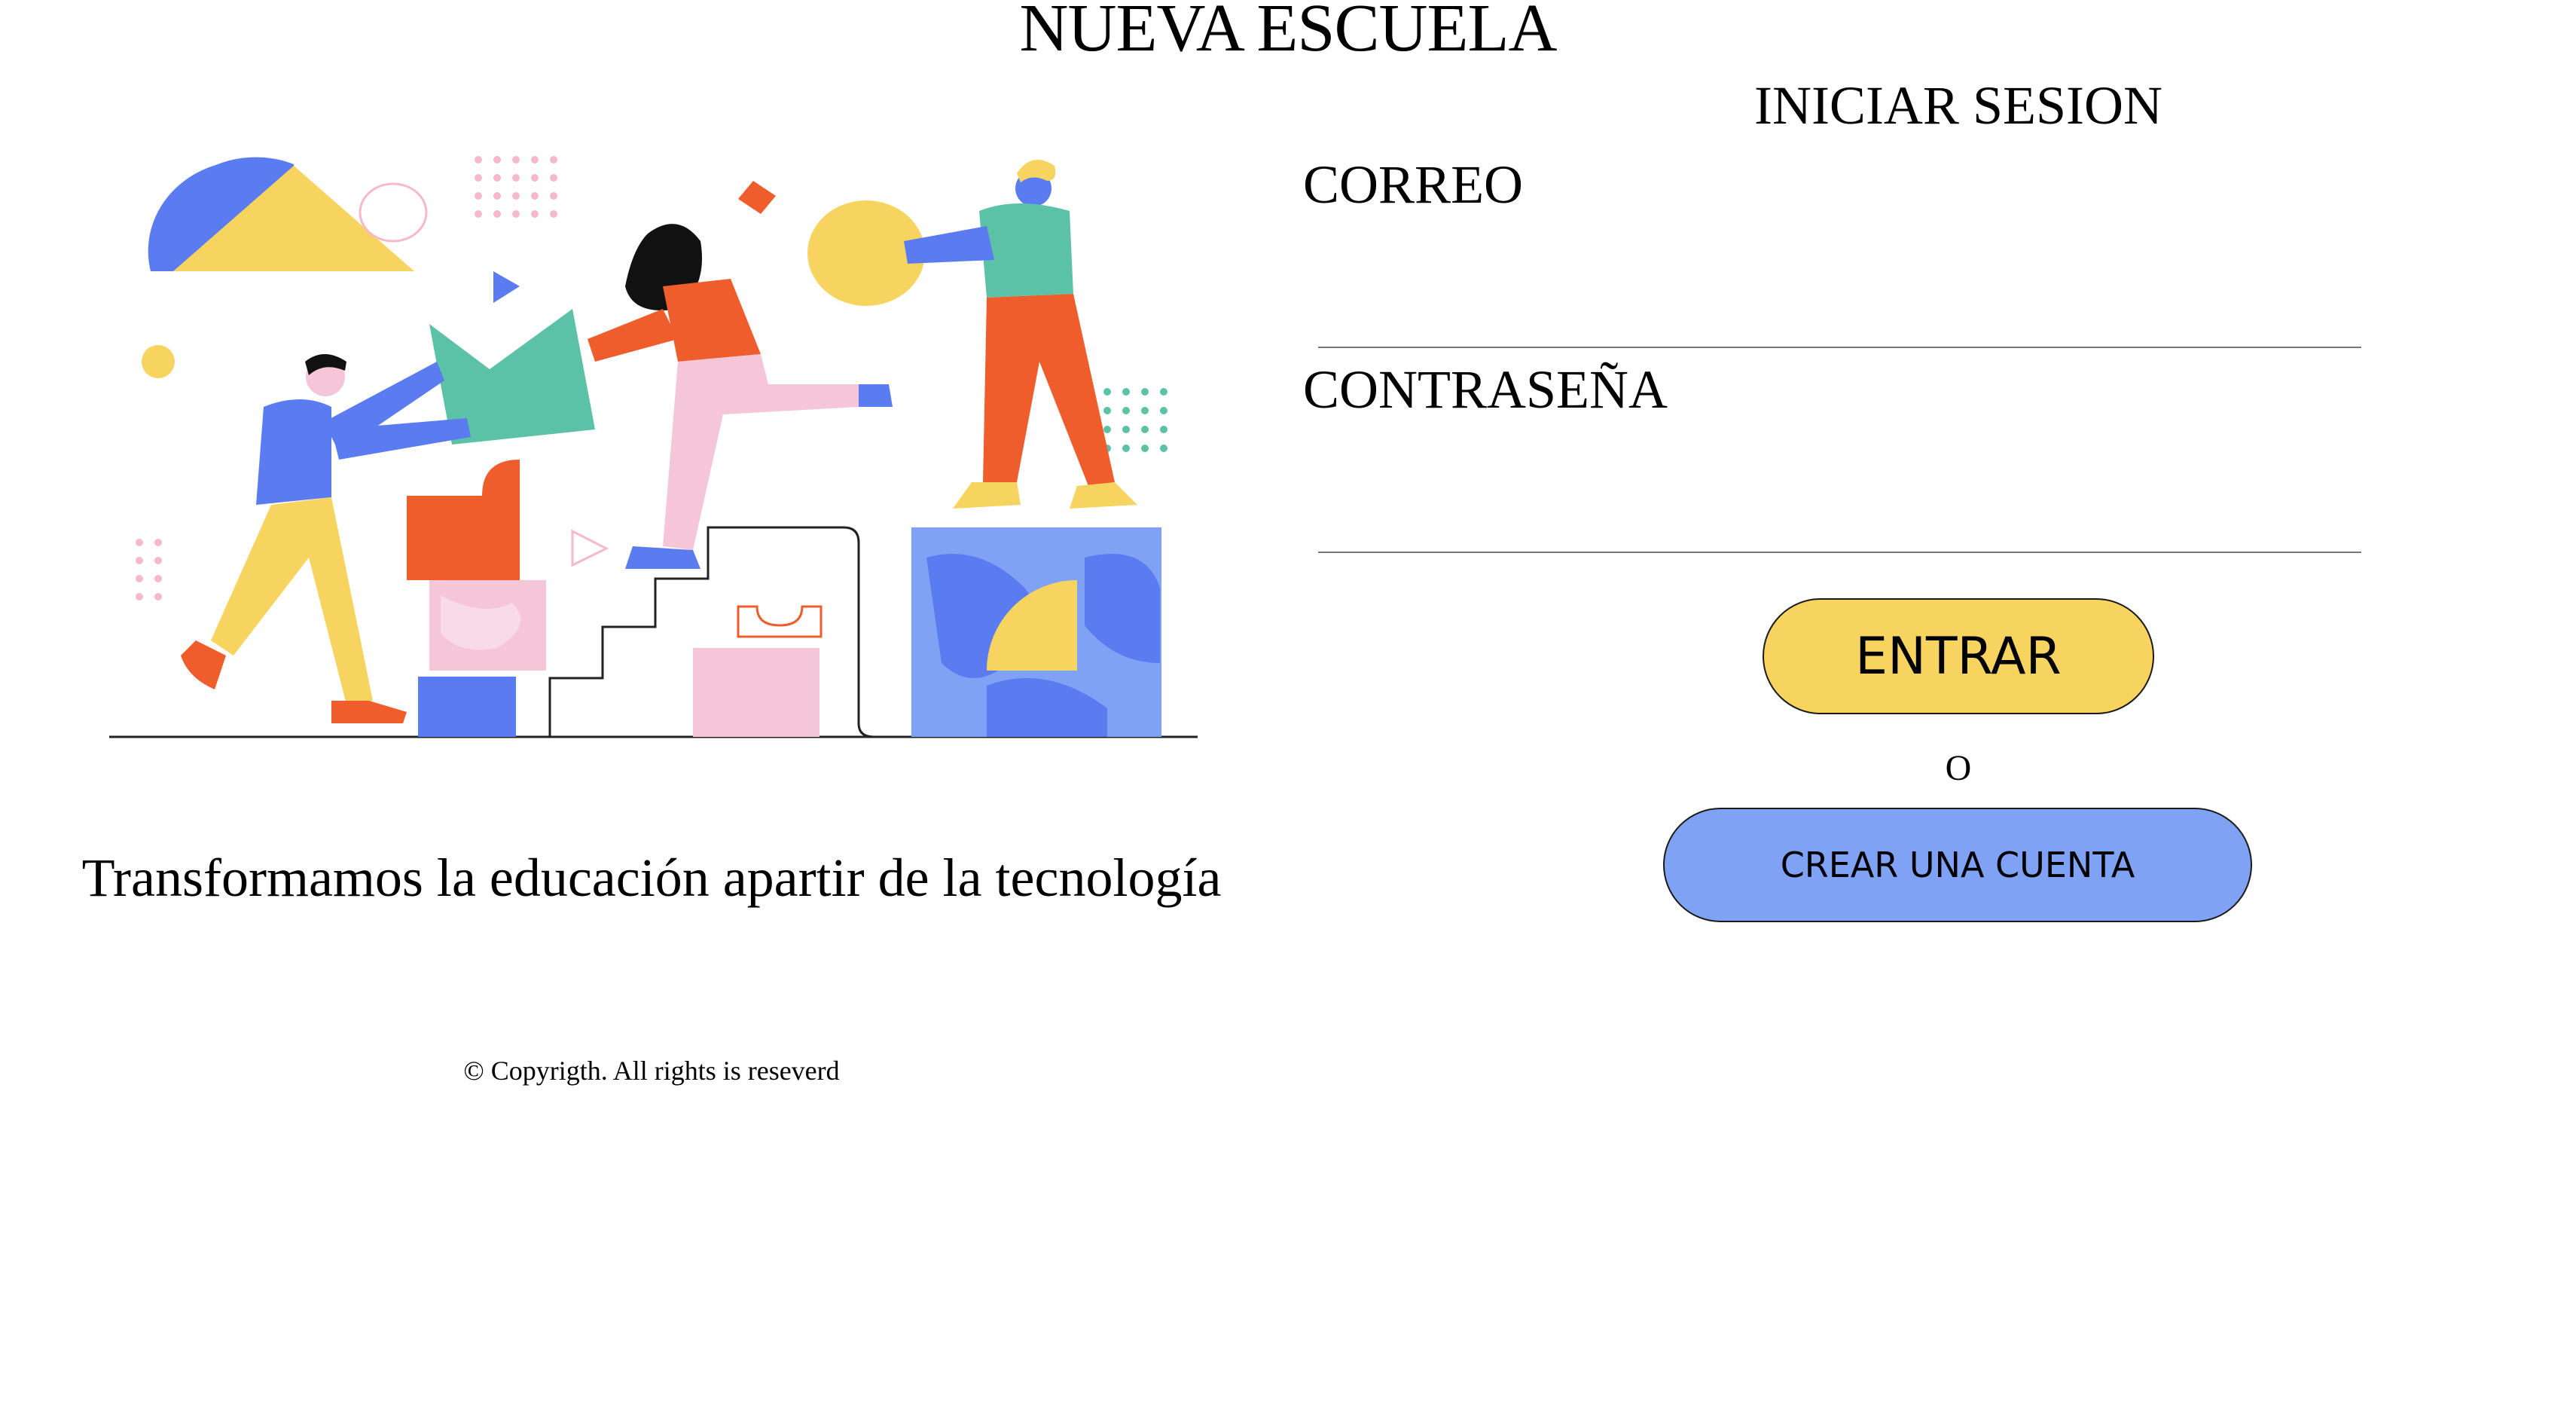 The image size is (2576, 1418). I want to click on login-heading: INICIAR SESION, so click(1958, 105).